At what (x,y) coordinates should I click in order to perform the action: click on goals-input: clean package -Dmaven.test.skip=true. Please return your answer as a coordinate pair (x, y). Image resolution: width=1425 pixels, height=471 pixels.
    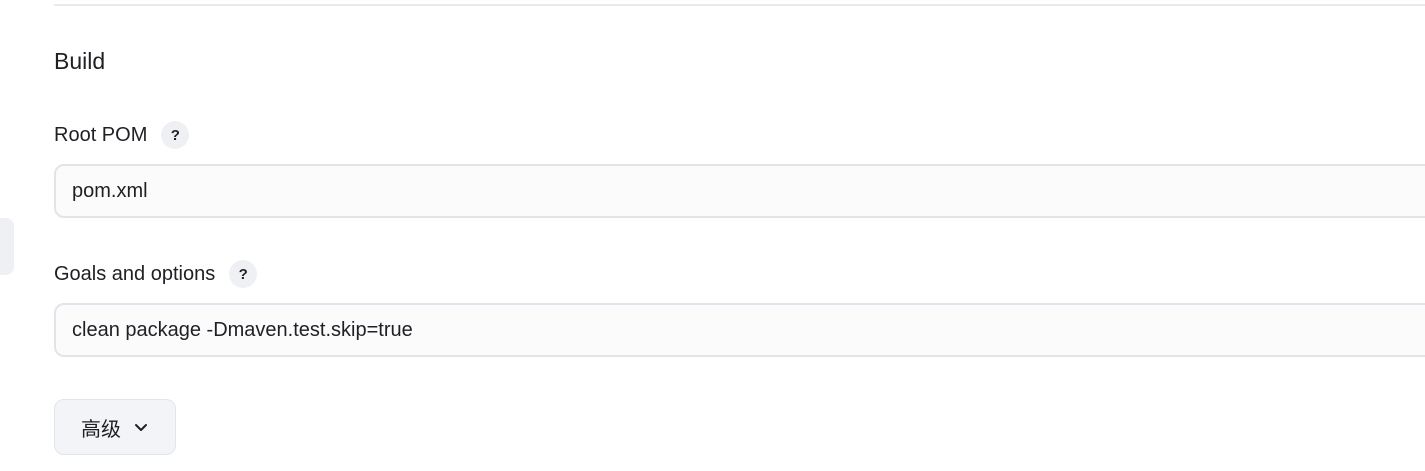
    Looking at the image, I should click on (739, 330).